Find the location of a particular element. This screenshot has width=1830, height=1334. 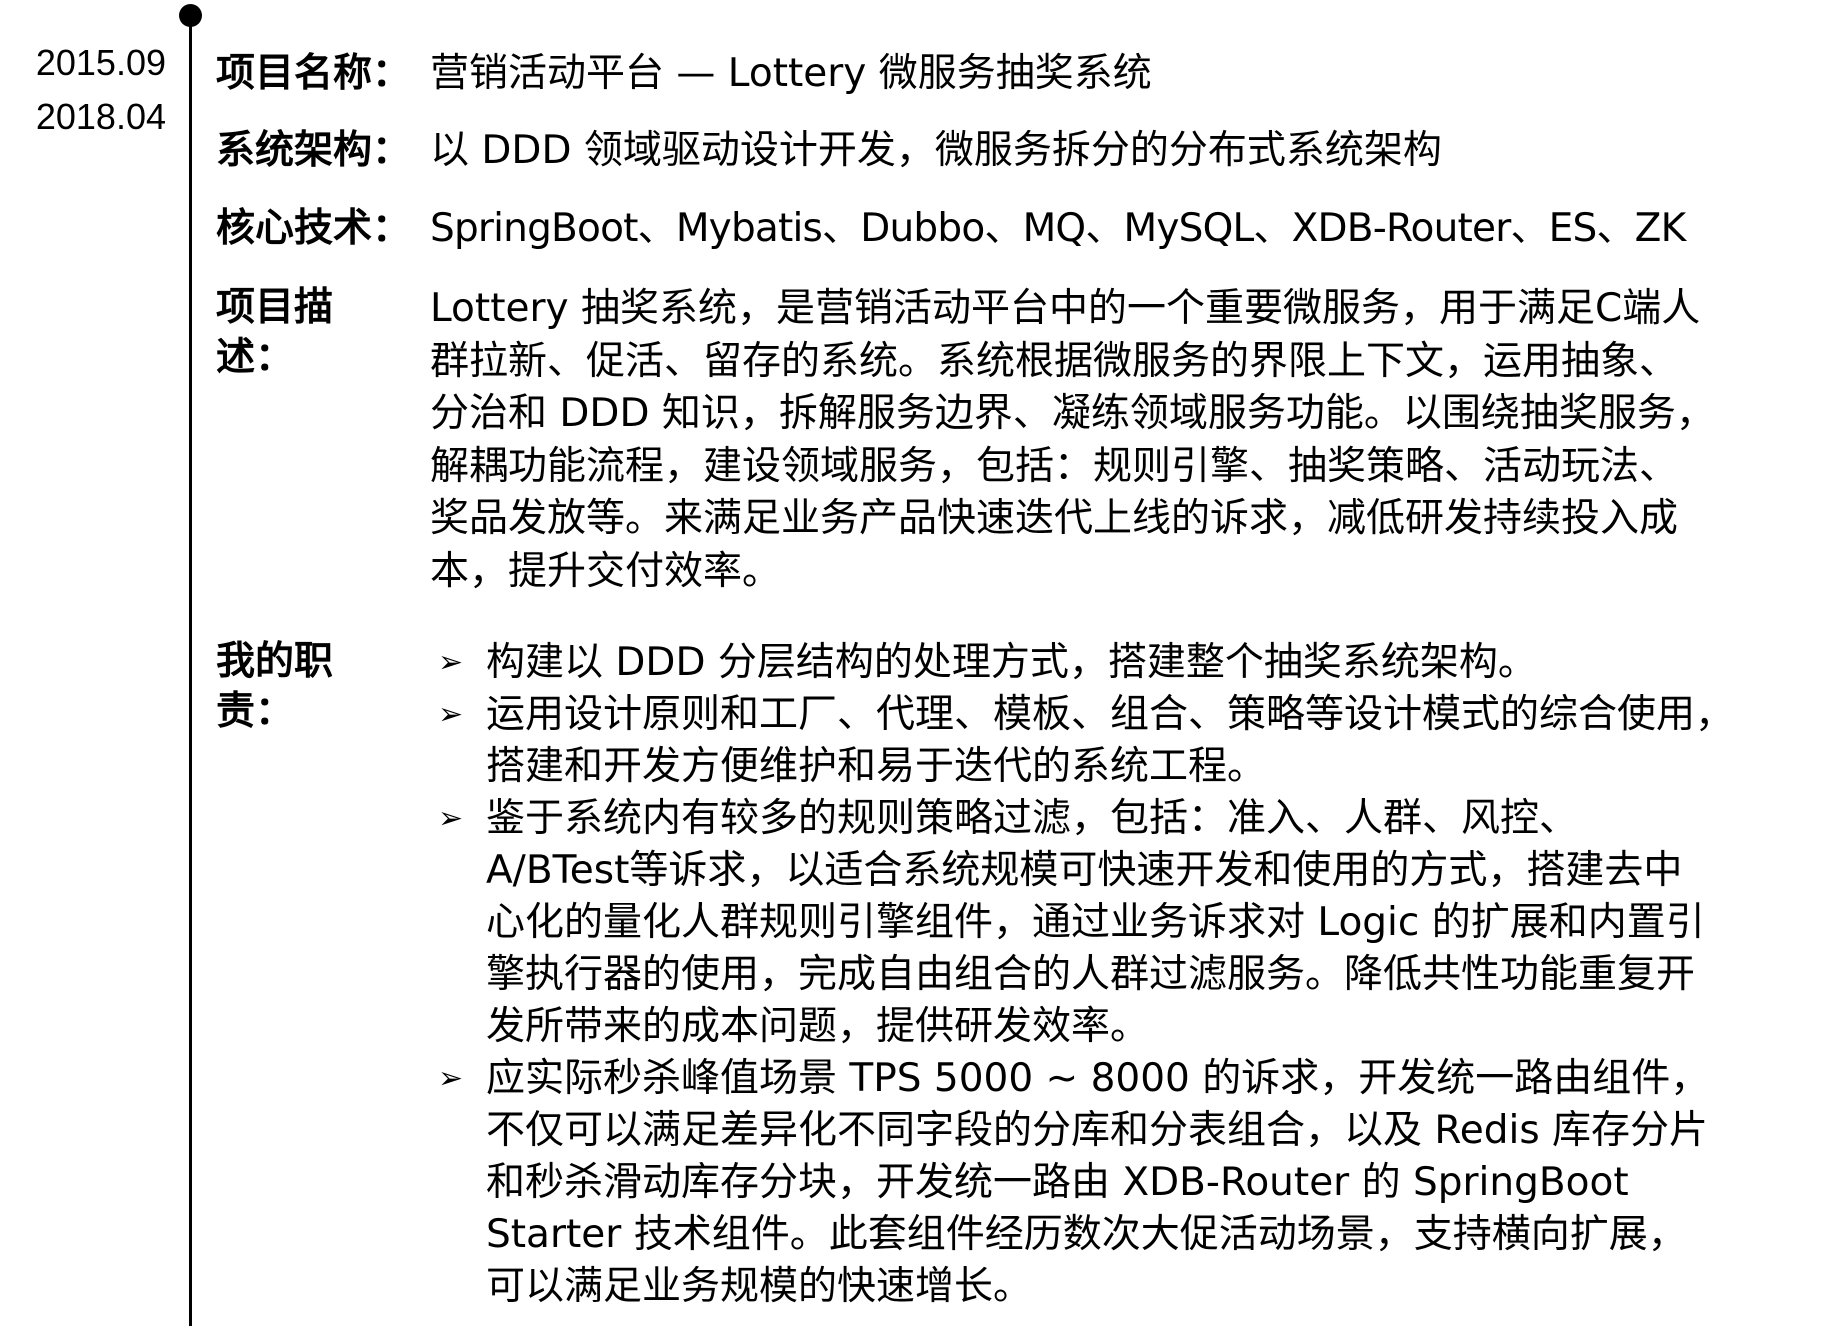

timeline-line is located at coordinates (190, 670).